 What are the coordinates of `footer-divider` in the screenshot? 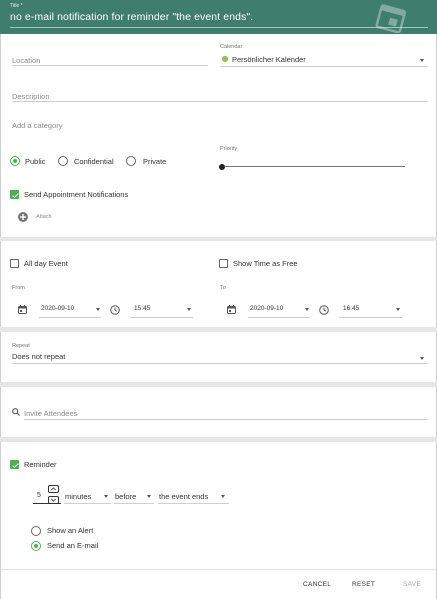 It's located at (218, 569).